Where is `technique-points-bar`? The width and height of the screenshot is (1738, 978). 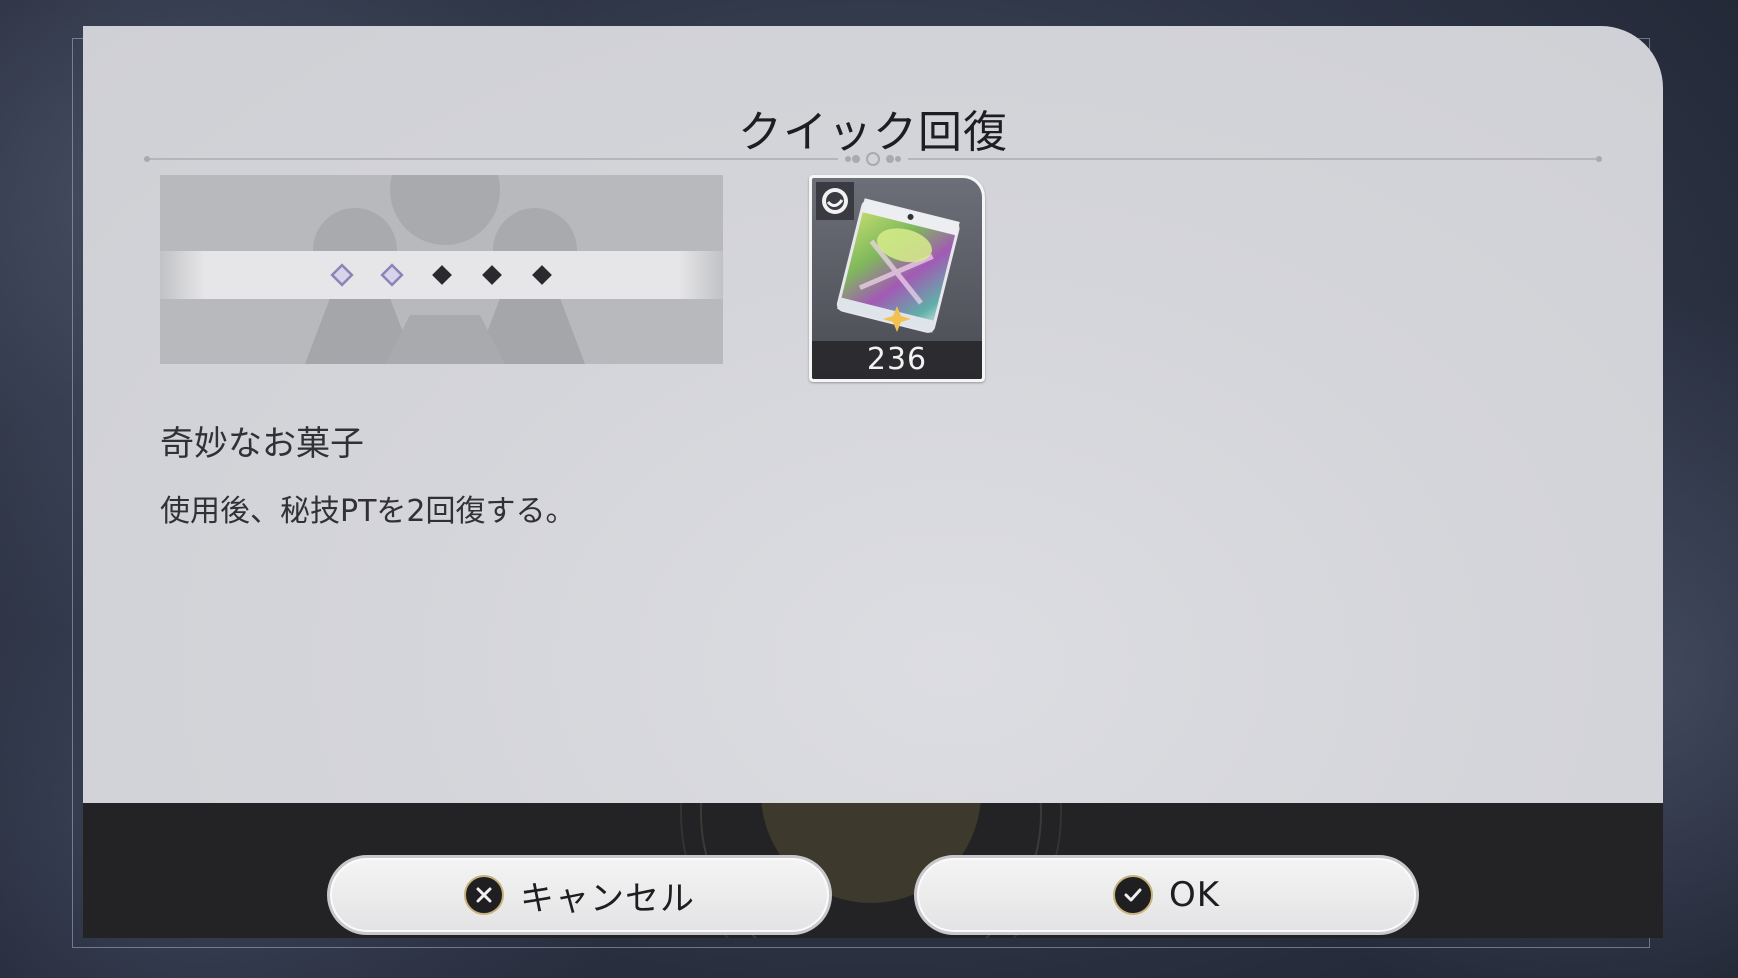 technique-points-bar is located at coordinates (441, 275).